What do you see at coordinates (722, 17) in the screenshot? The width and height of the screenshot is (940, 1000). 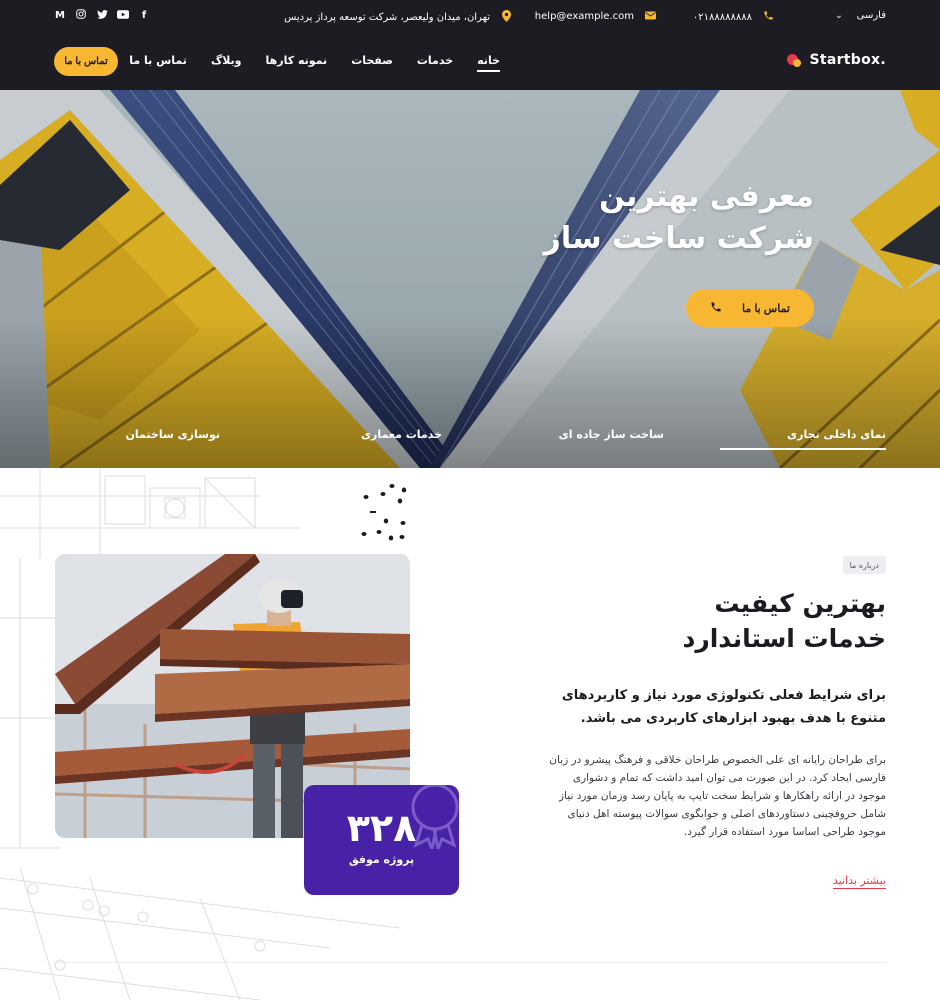 I see `phone-number: ۰۲۱۸۸۸۸۸۸۸۸` at bounding box center [722, 17].